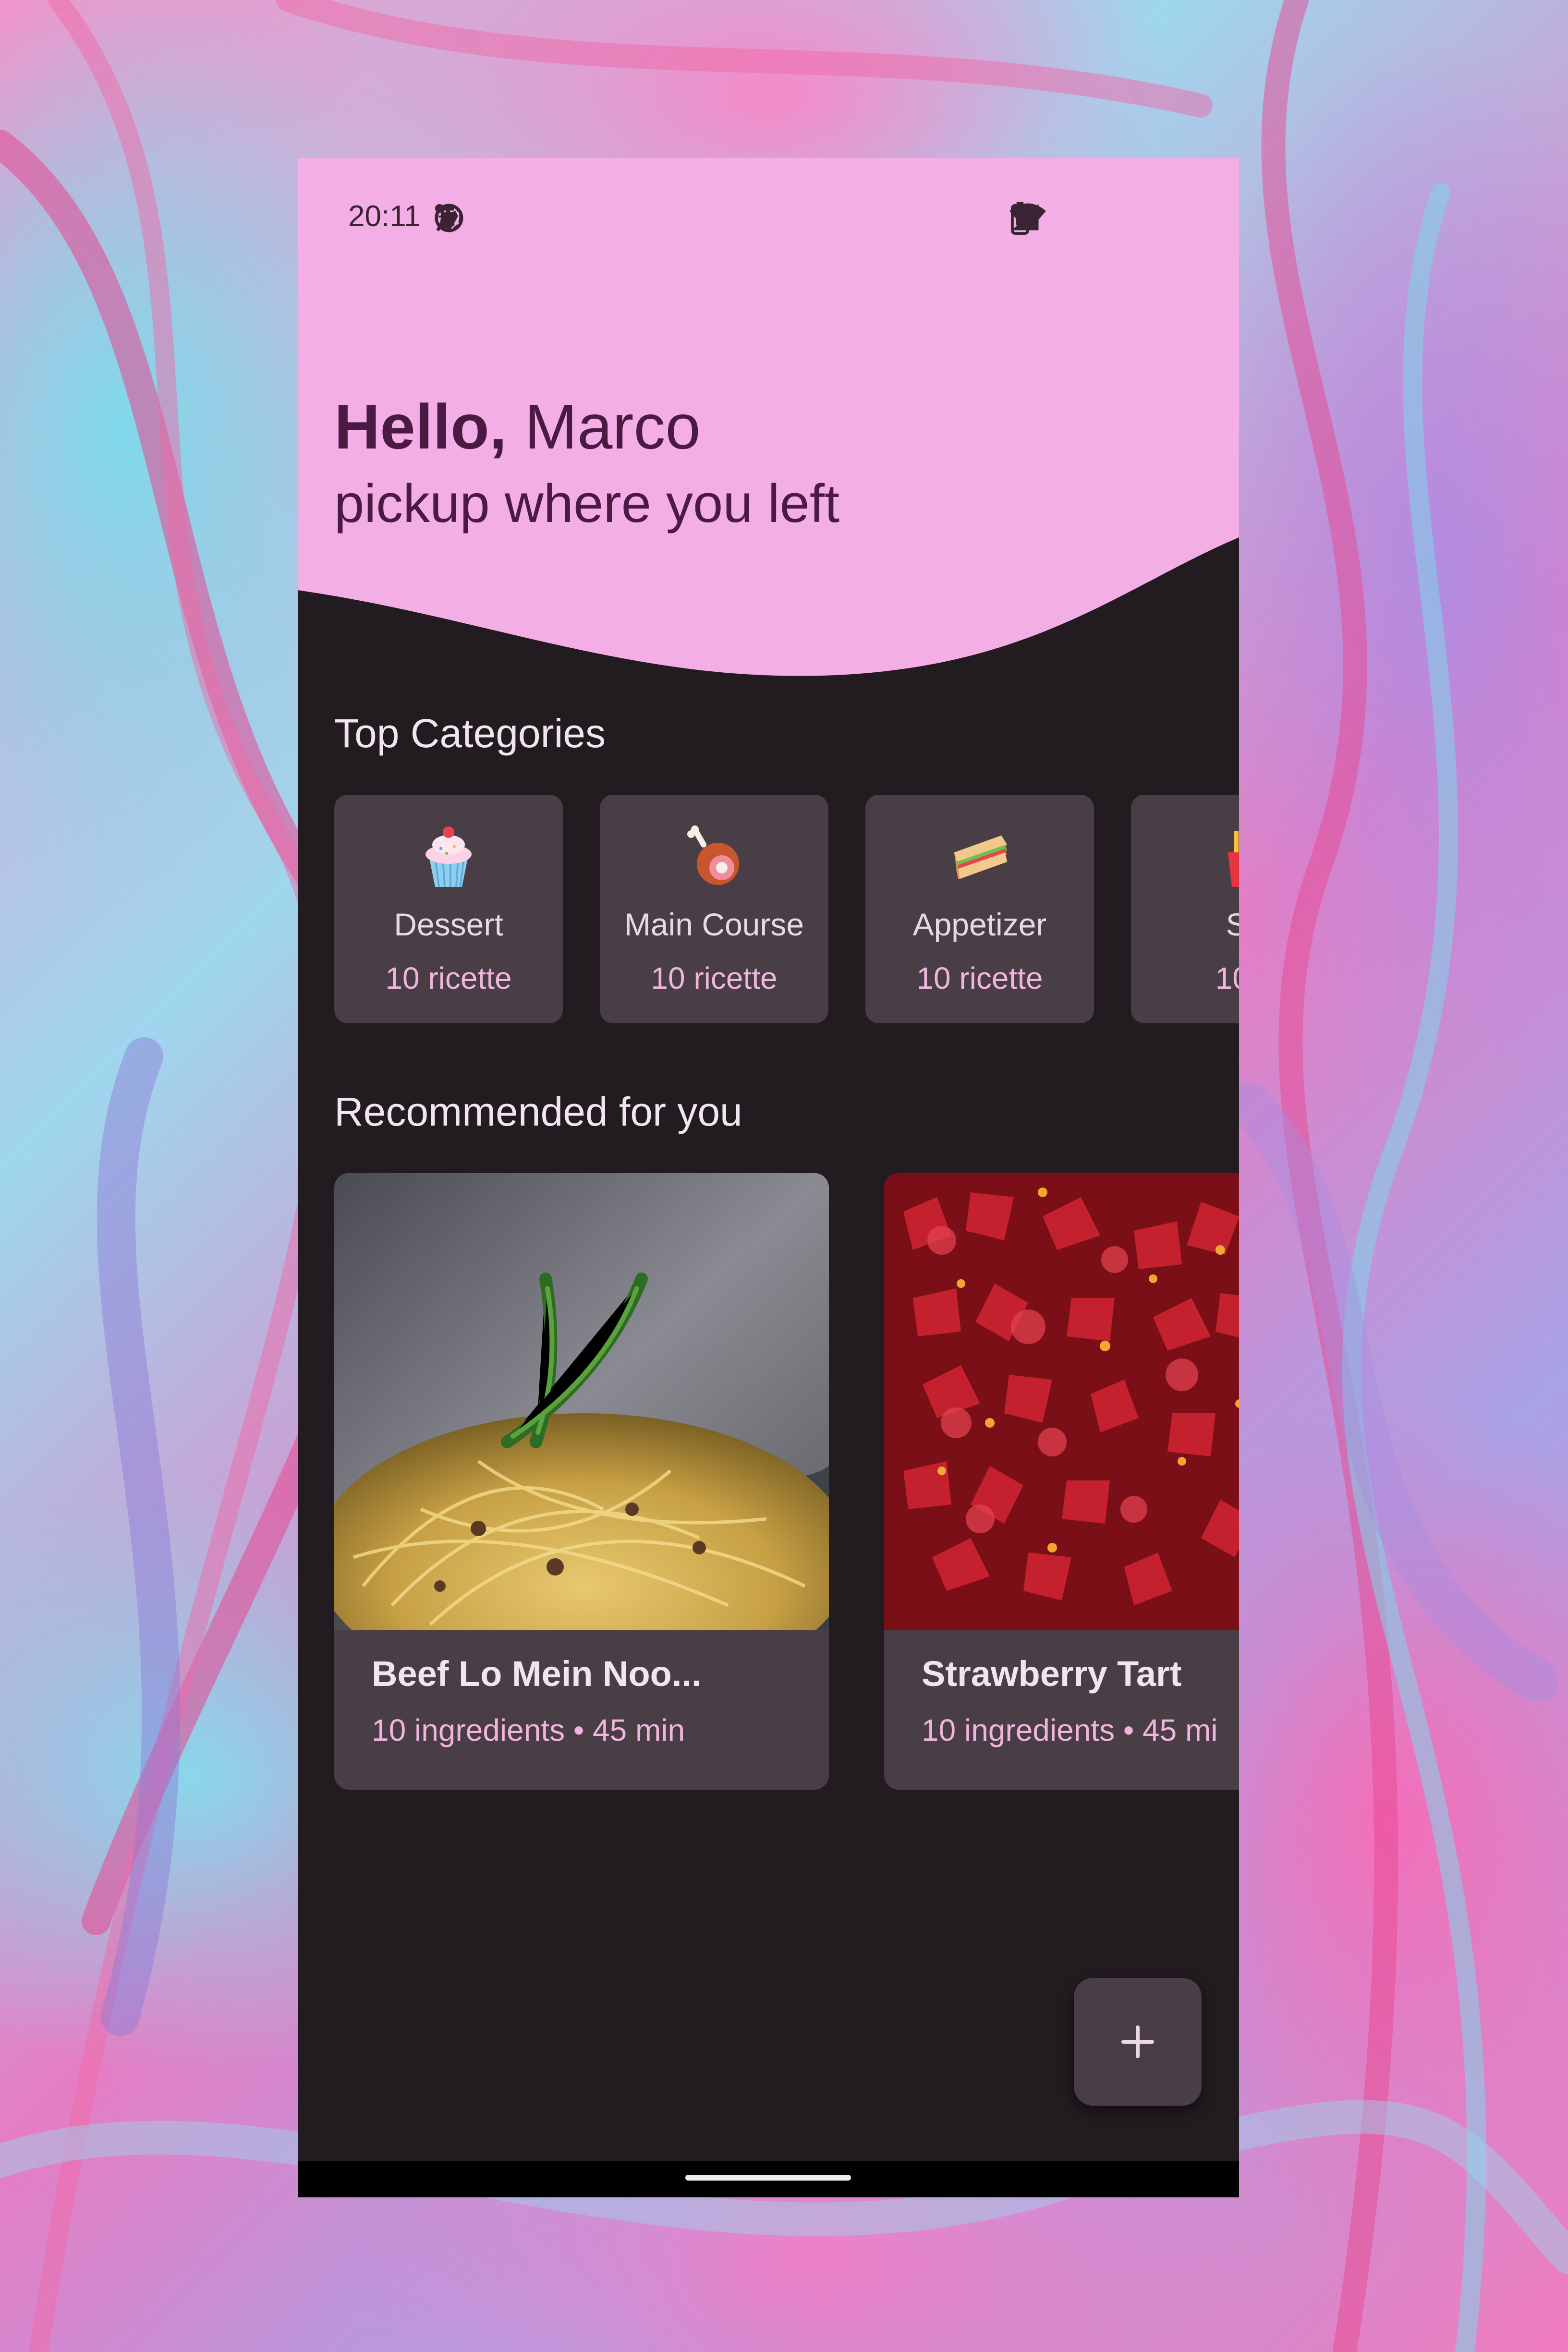 Image resolution: width=1568 pixels, height=2352 pixels. Describe the element at coordinates (979, 857) in the screenshot. I see `sandwich-icon` at that location.